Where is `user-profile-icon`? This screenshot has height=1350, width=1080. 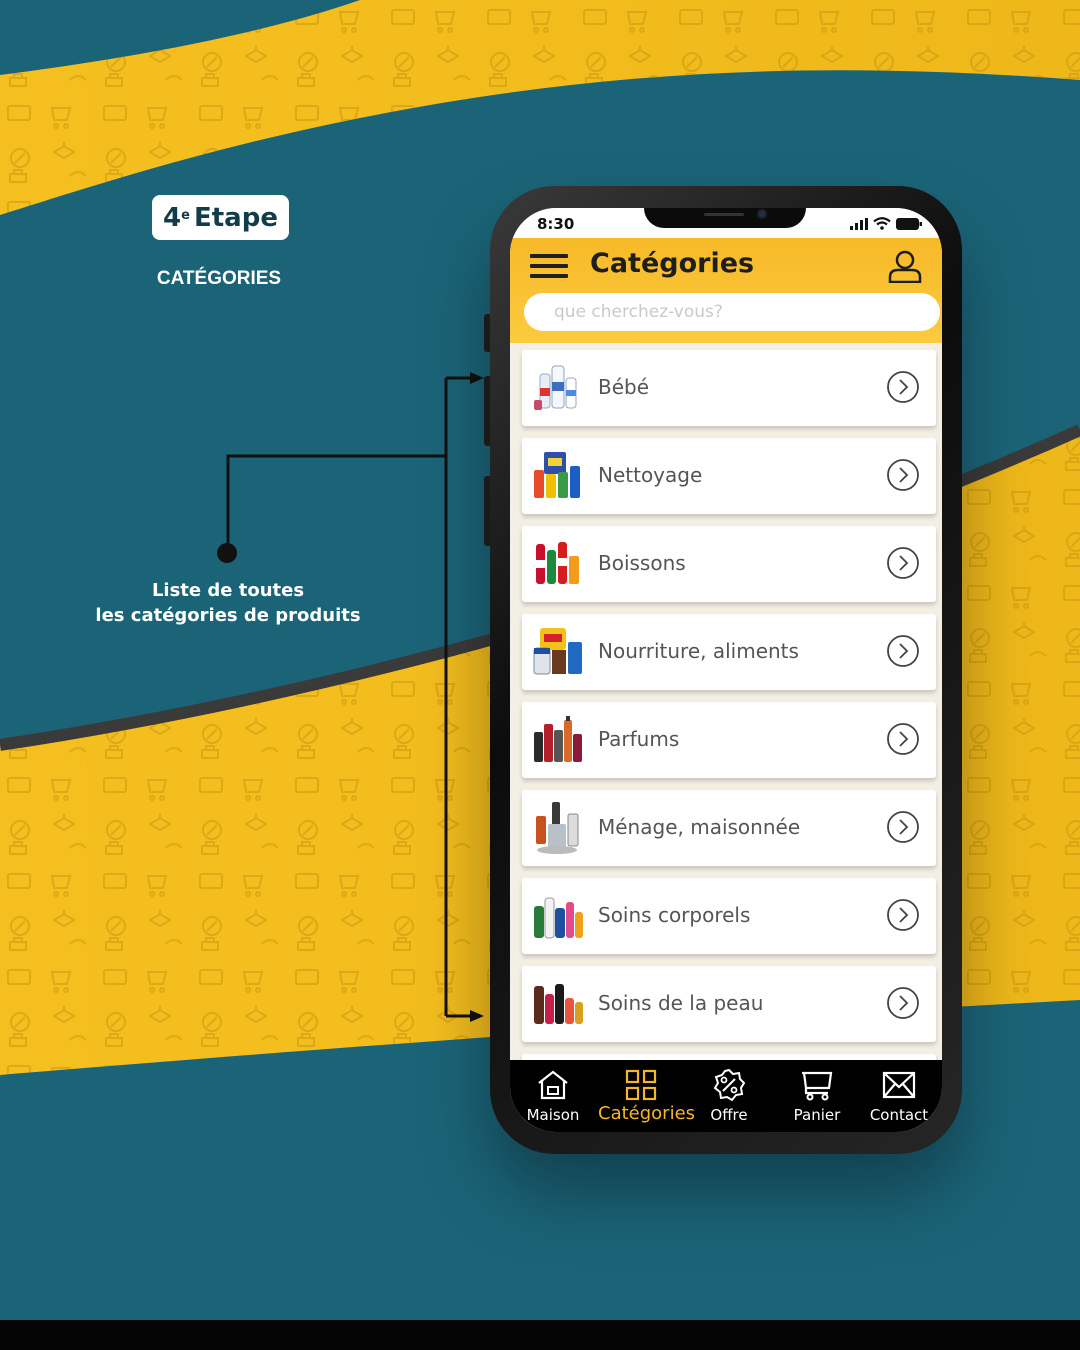
user-profile-icon is located at coordinates (905, 266).